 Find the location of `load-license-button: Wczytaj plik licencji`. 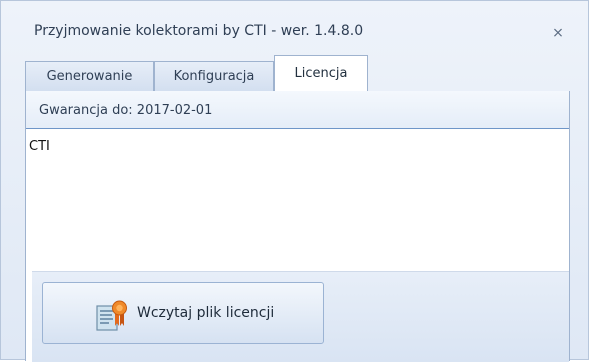

load-license-button: Wczytaj plik licencji is located at coordinates (183, 313).